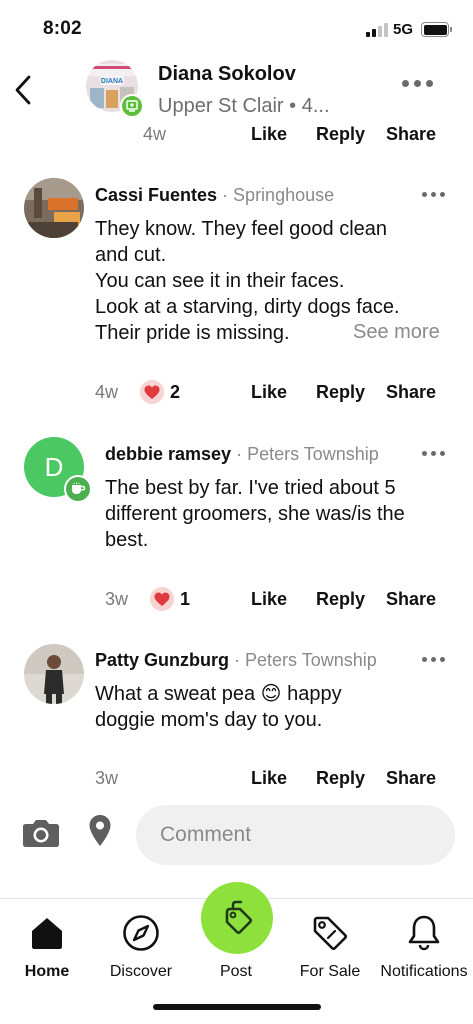  I want to click on comment-header: Cassi Fuentes · Springhouse, so click(215, 195).